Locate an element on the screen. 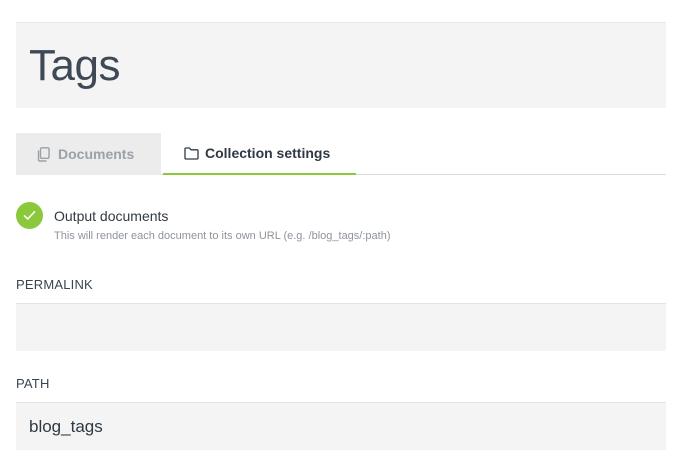  output-documents-checkbox is located at coordinates (29, 215).